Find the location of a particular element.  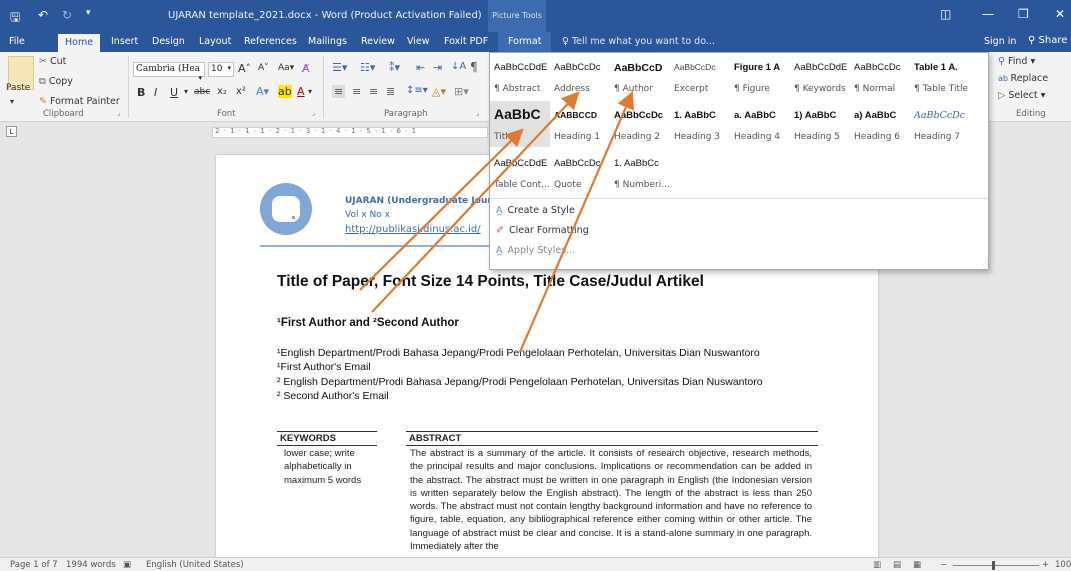

align-right-icon: ≡ is located at coordinates (373, 91).